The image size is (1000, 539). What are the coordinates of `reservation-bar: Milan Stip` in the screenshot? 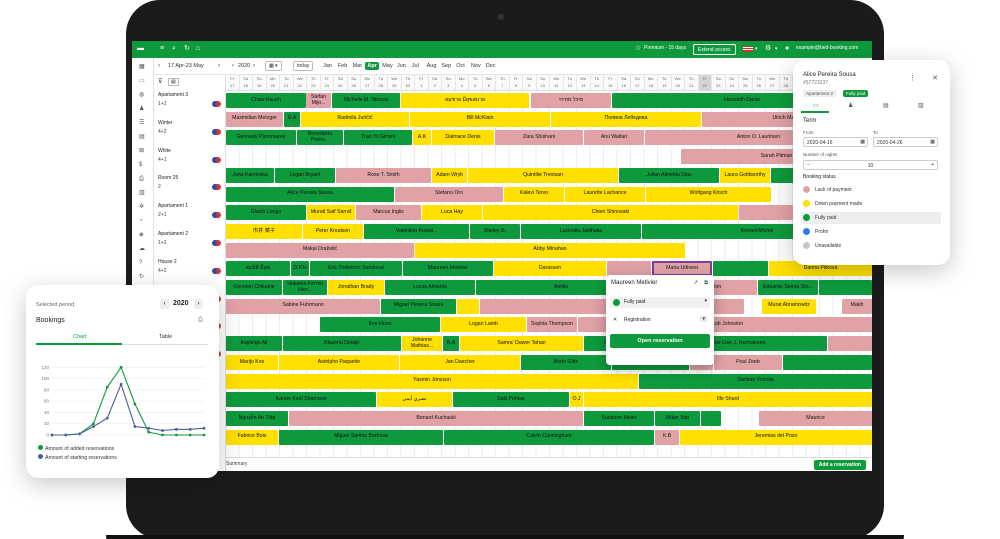 It's located at (677, 418).